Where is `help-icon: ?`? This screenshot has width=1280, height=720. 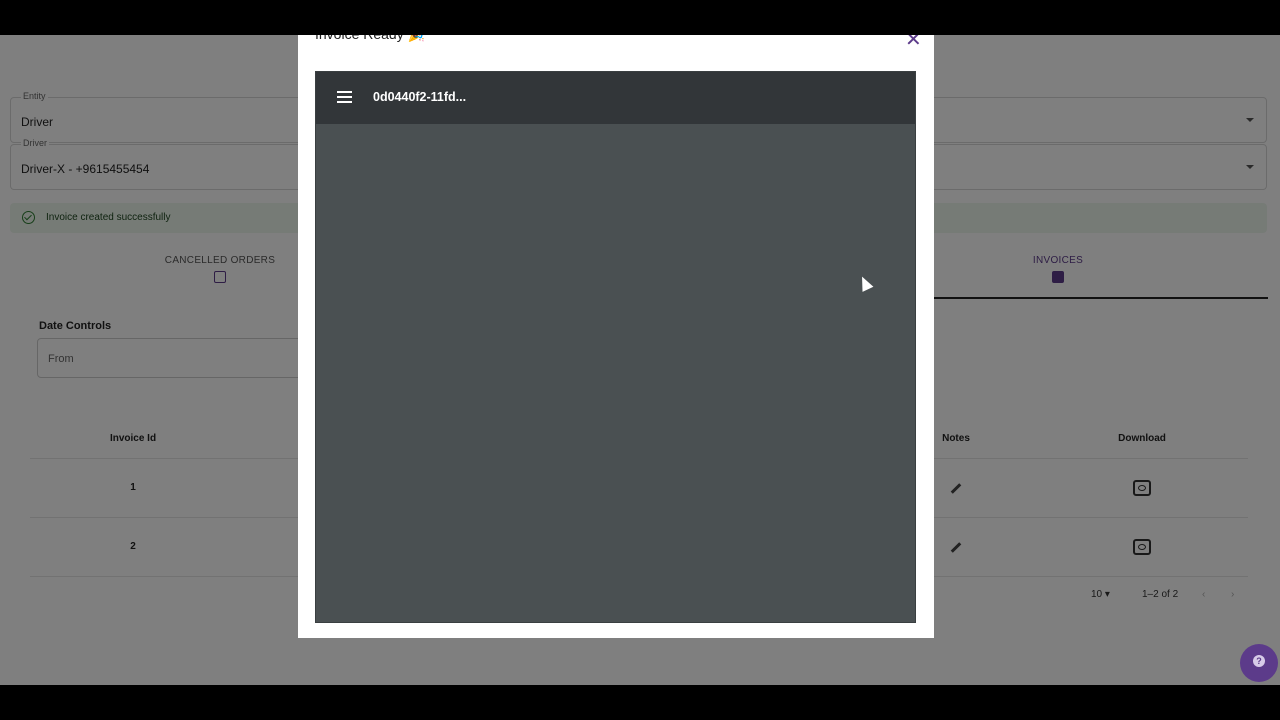
help-icon: ? is located at coordinates (1259, 661).